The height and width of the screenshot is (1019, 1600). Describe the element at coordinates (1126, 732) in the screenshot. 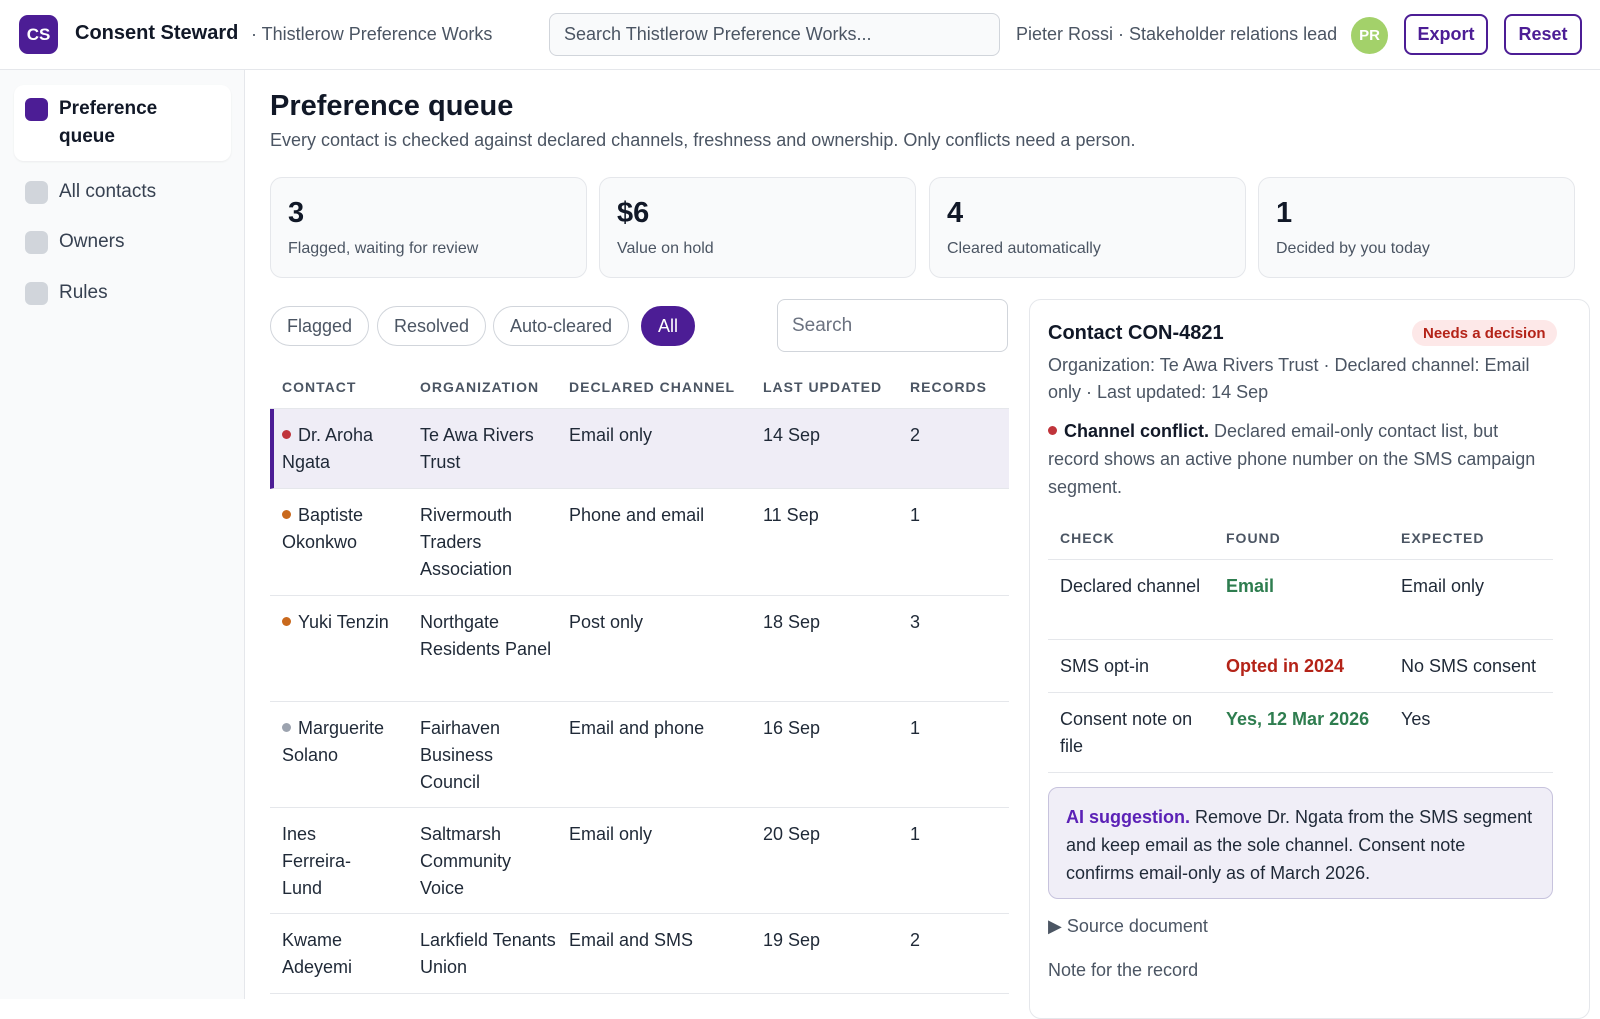

I see `check-name: Consent note on file` at that location.